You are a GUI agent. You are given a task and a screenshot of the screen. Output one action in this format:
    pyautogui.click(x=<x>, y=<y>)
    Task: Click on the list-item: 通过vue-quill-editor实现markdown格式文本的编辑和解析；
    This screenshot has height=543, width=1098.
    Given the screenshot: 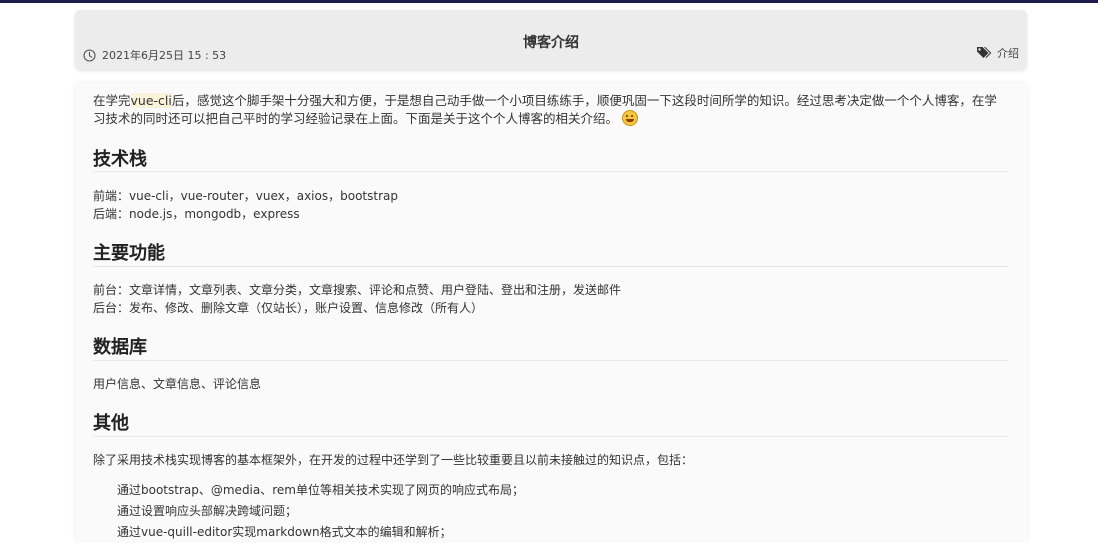 What is the action you would take?
    pyautogui.click(x=284, y=532)
    